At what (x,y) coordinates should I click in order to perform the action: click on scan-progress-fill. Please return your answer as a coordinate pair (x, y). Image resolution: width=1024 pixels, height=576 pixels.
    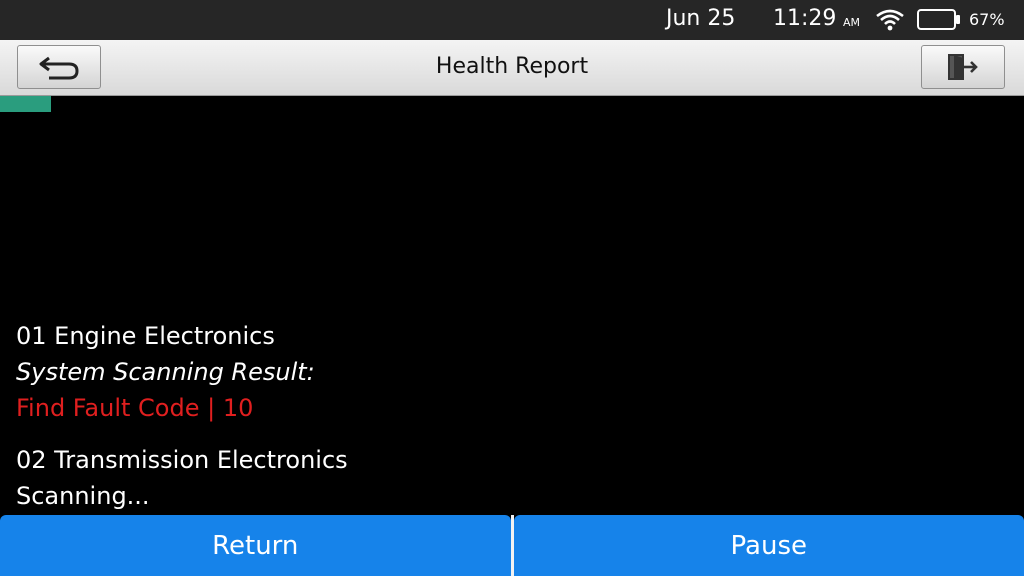
    Looking at the image, I should click on (26, 104).